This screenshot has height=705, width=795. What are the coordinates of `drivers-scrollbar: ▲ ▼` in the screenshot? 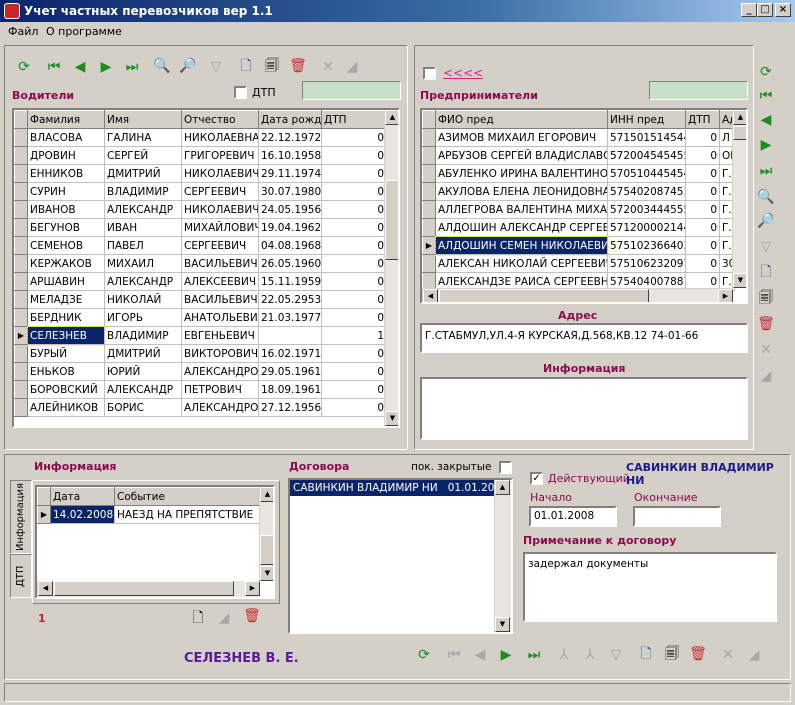 It's located at (391, 268).